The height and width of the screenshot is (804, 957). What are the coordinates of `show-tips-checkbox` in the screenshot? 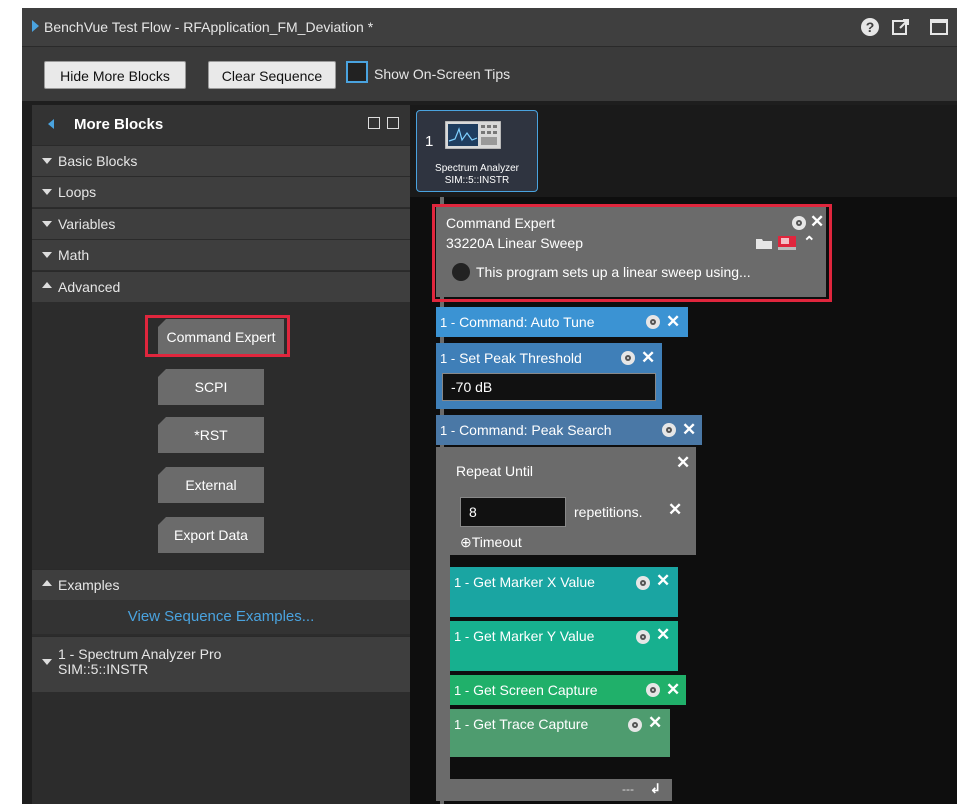 It's located at (357, 72).